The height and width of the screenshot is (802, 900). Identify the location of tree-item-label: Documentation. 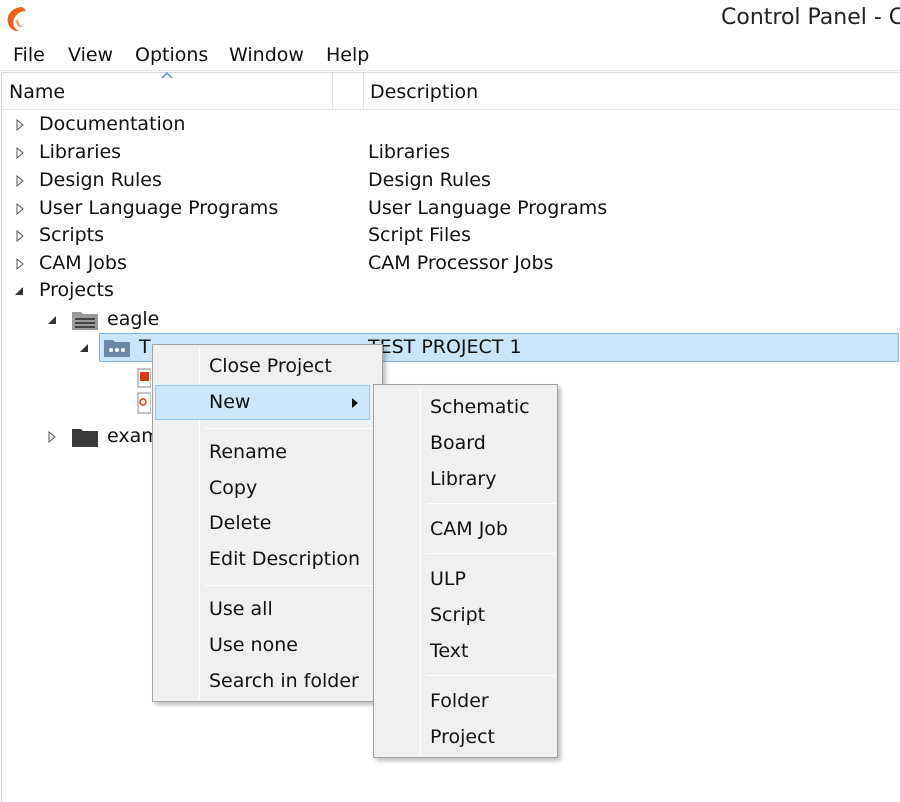
(112, 124).